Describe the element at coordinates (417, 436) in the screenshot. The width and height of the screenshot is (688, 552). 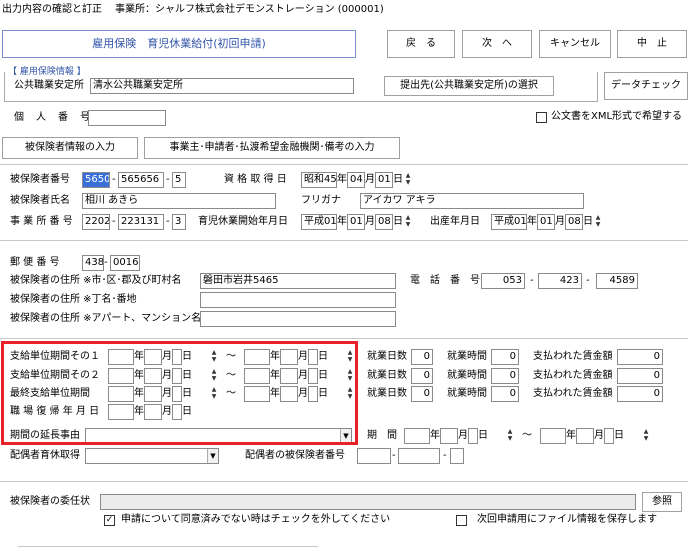
I see `extension-start-year` at that location.